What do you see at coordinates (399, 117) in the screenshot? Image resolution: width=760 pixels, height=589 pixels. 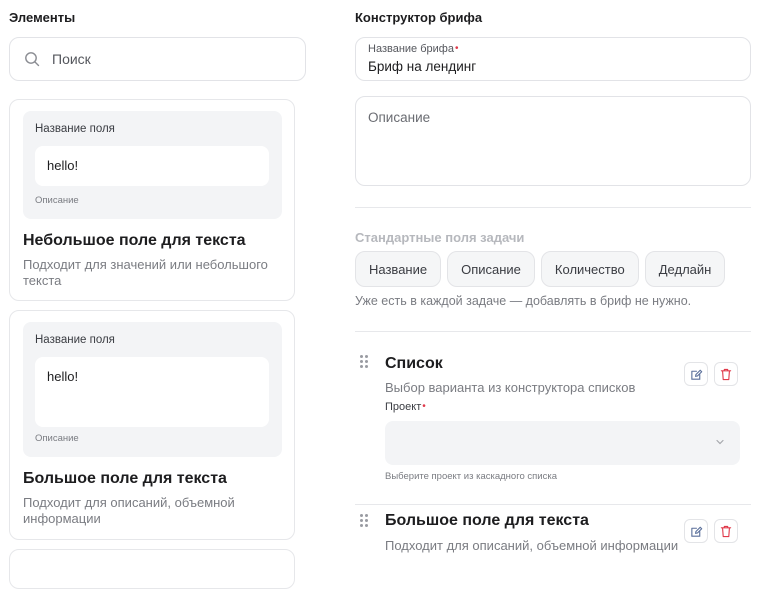 I see `brief-description-placeholder: Описание` at bounding box center [399, 117].